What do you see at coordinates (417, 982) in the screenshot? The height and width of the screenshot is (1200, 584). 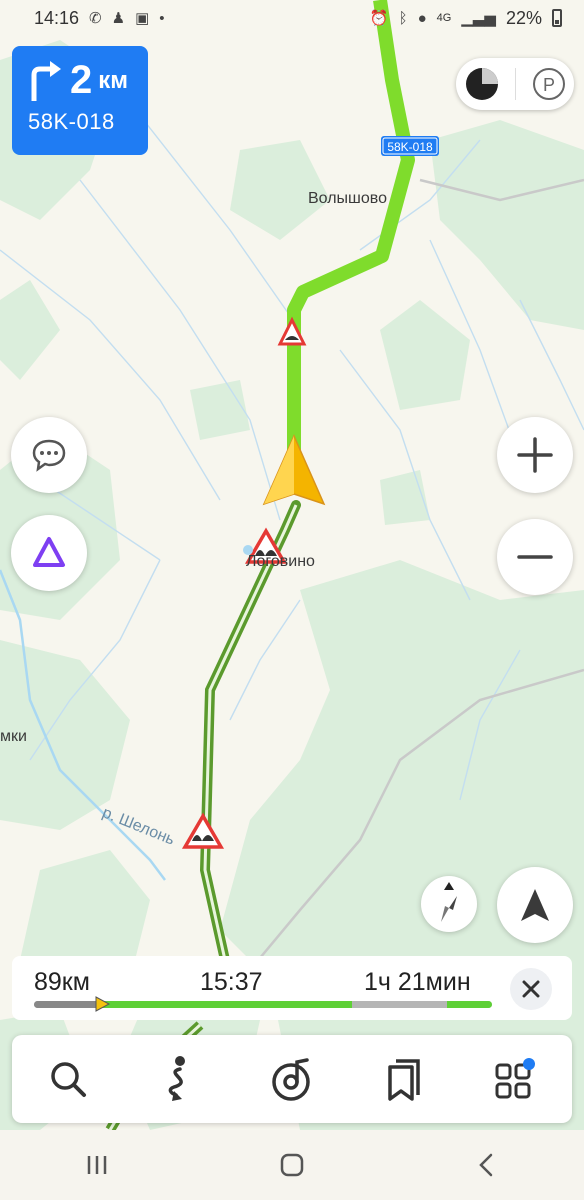 I see `trip-remaining-time: 1ч 21мин` at bounding box center [417, 982].